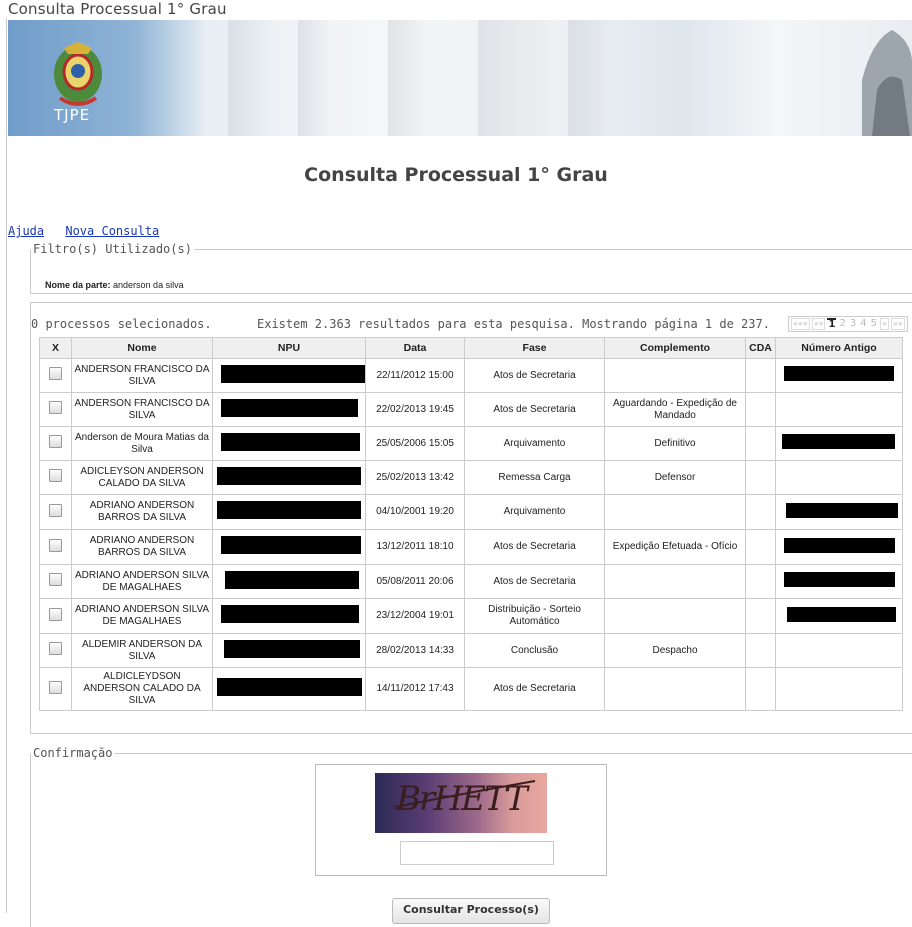 This screenshot has height=927, width=912. What do you see at coordinates (675, 348) in the screenshot?
I see `col-header-complemento: Complemento` at bounding box center [675, 348].